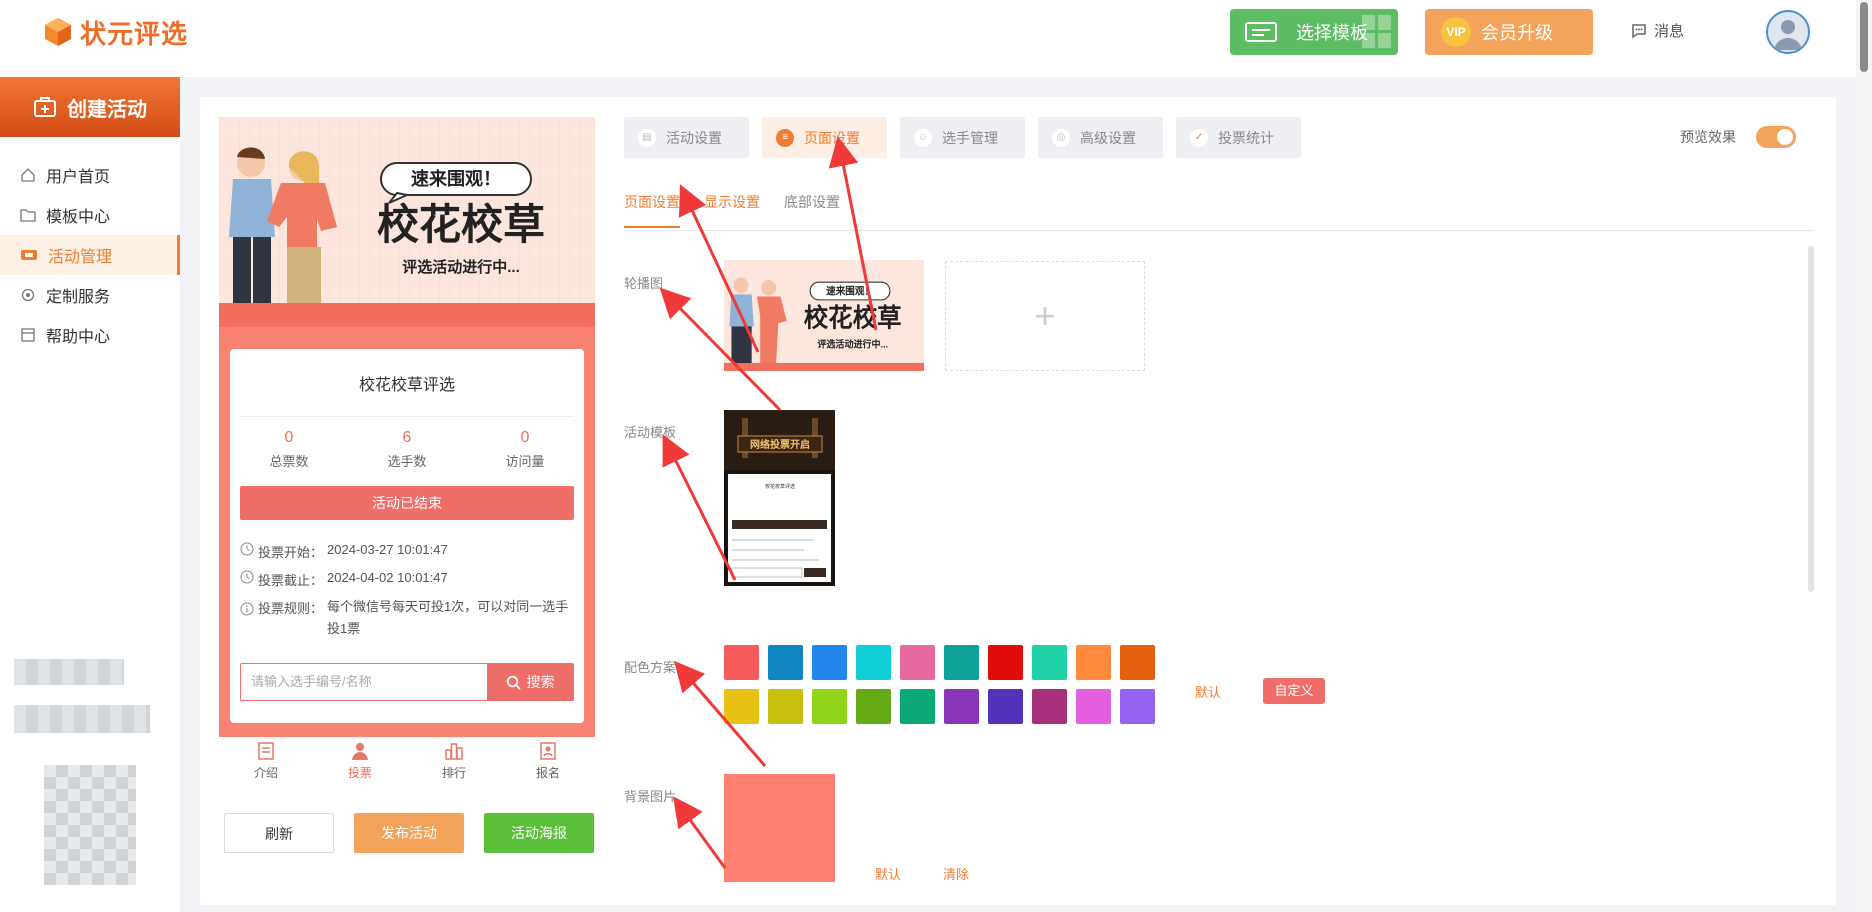  I want to click on color-swatch: #64aa14, so click(873, 706).